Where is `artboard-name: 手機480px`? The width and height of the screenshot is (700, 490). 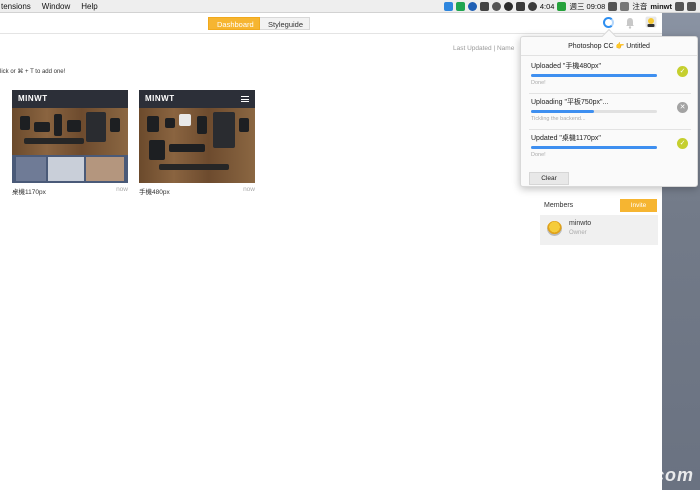
artboard-name: 手機480px is located at coordinates (154, 192).